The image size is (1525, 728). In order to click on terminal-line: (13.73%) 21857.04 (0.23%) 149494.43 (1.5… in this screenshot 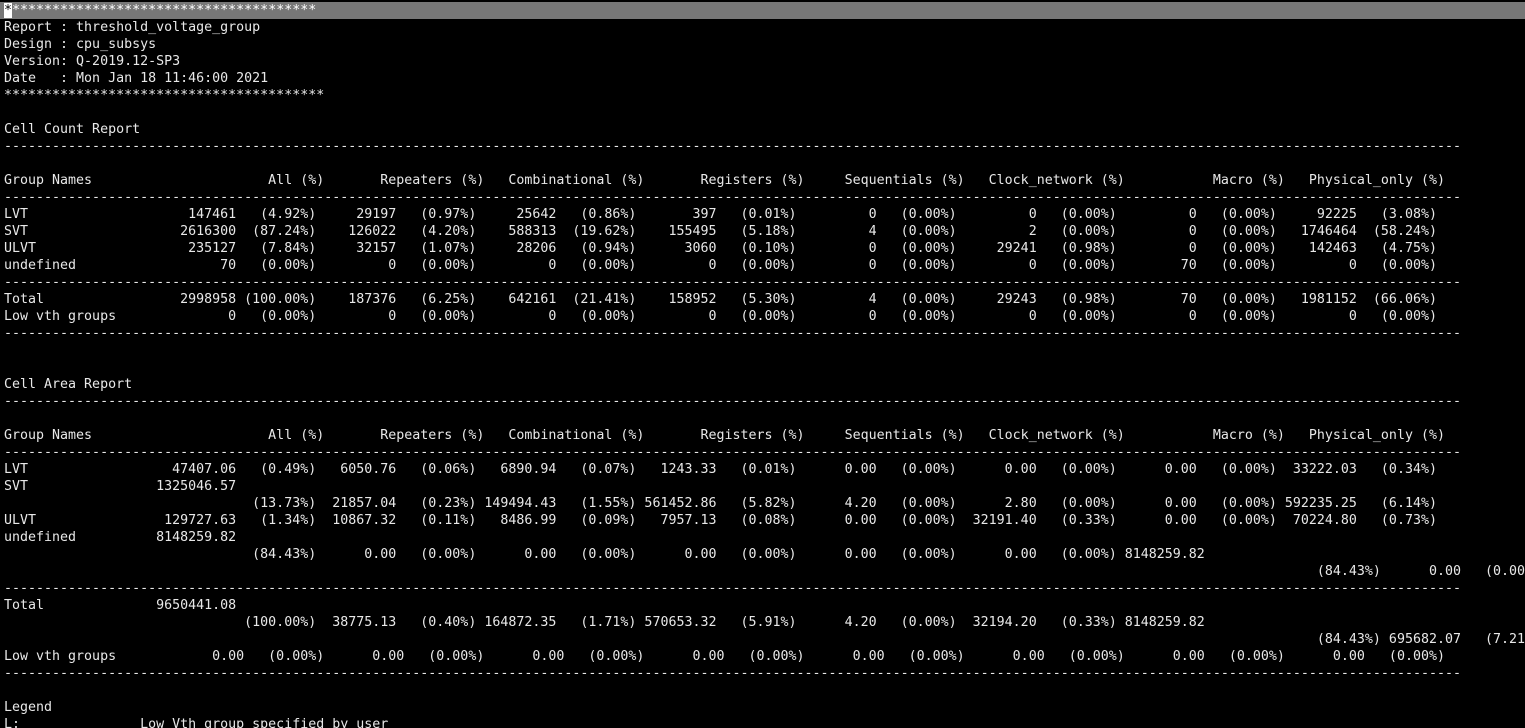, I will do `click(720, 503)`.